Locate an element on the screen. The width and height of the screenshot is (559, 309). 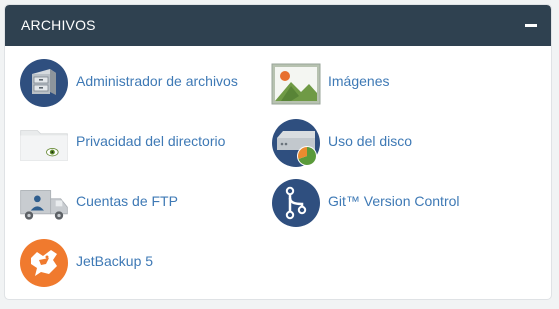
jetbackup-link: JetBackup 5 is located at coordinates (144, 263).